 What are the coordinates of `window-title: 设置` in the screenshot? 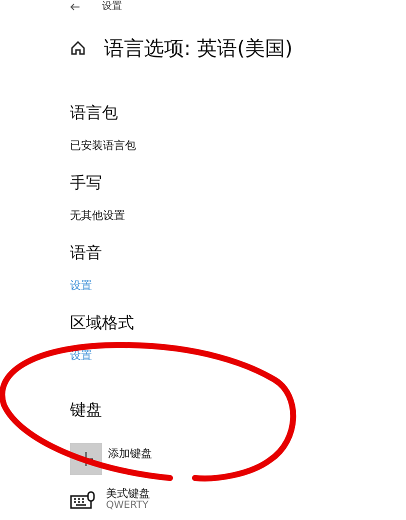 It's located at (112, 7).